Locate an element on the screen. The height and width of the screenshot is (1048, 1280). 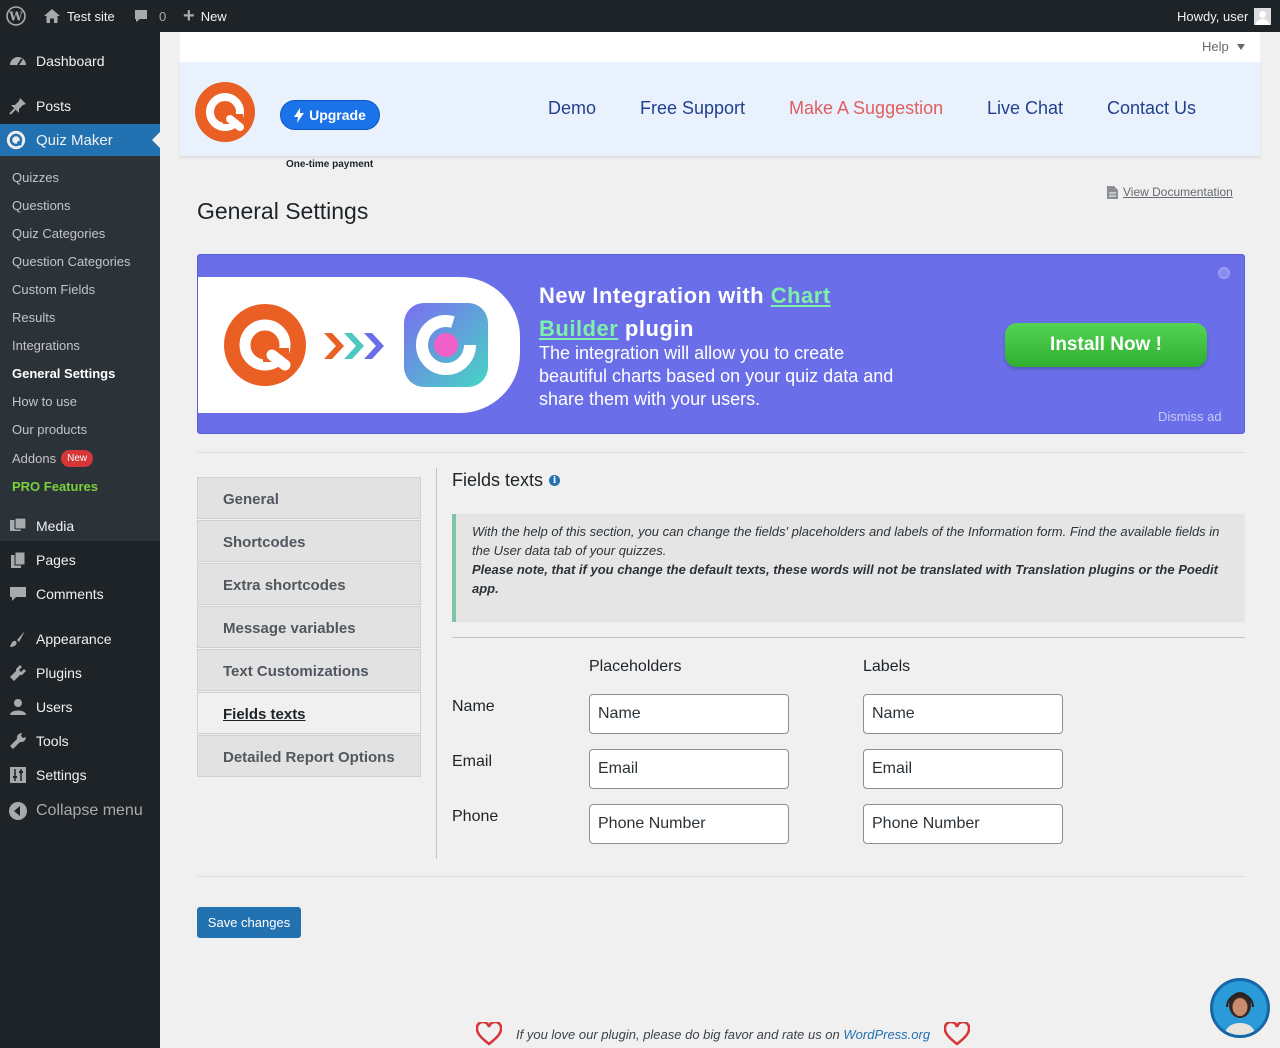
submenu-label: Addons is located at coordinates (34, 458).